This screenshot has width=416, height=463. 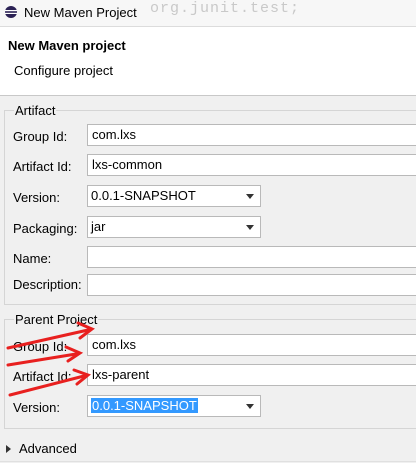 I want to click on artifact-id-label: Artifact Id:, so click(x=42, y=166).